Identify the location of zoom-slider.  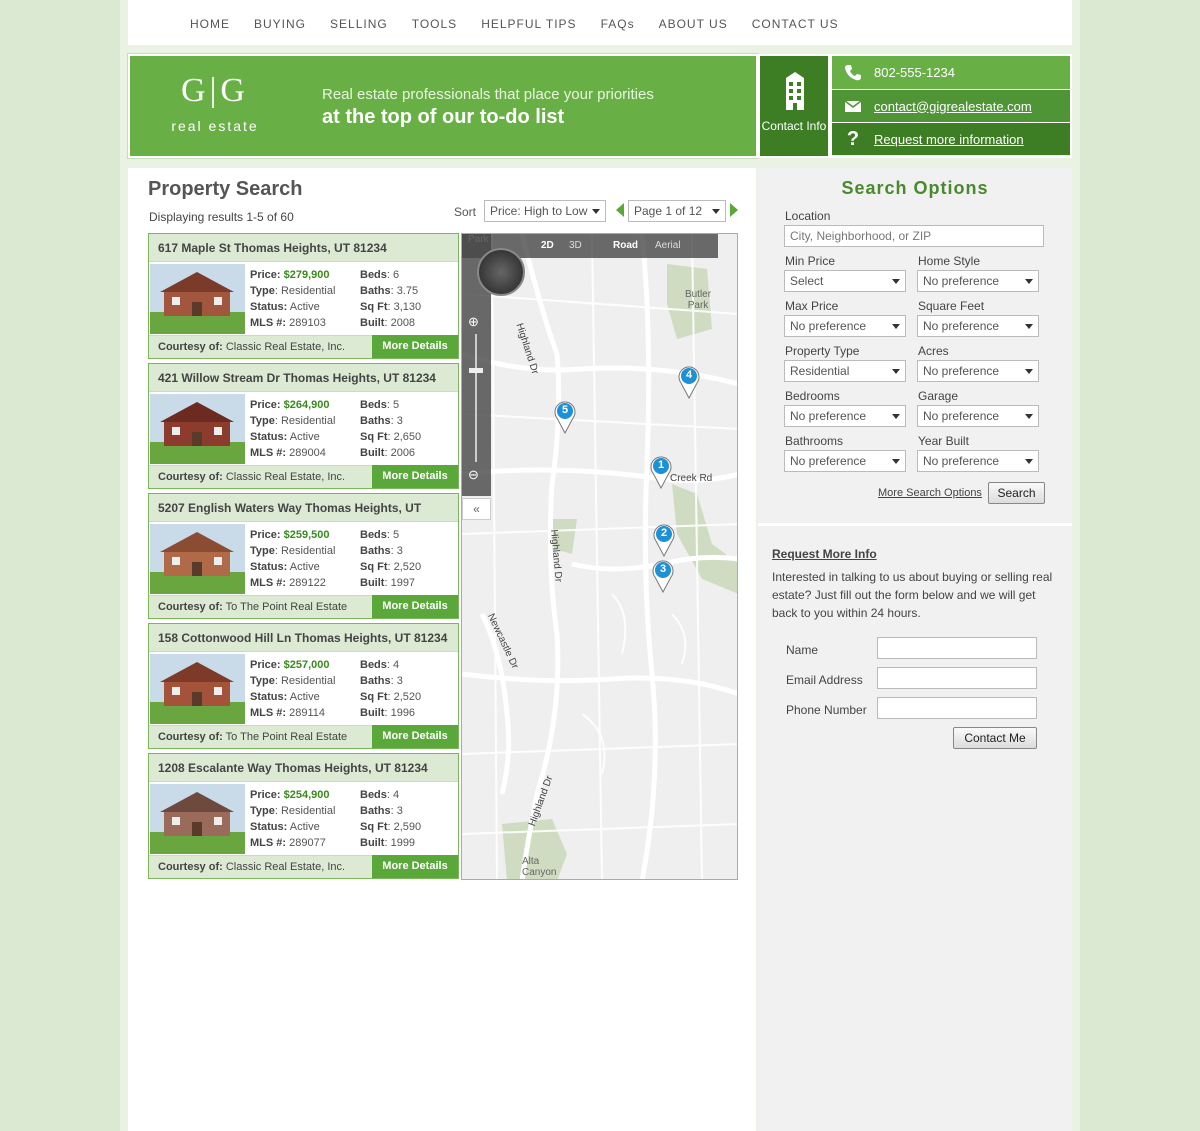
(476, 398).